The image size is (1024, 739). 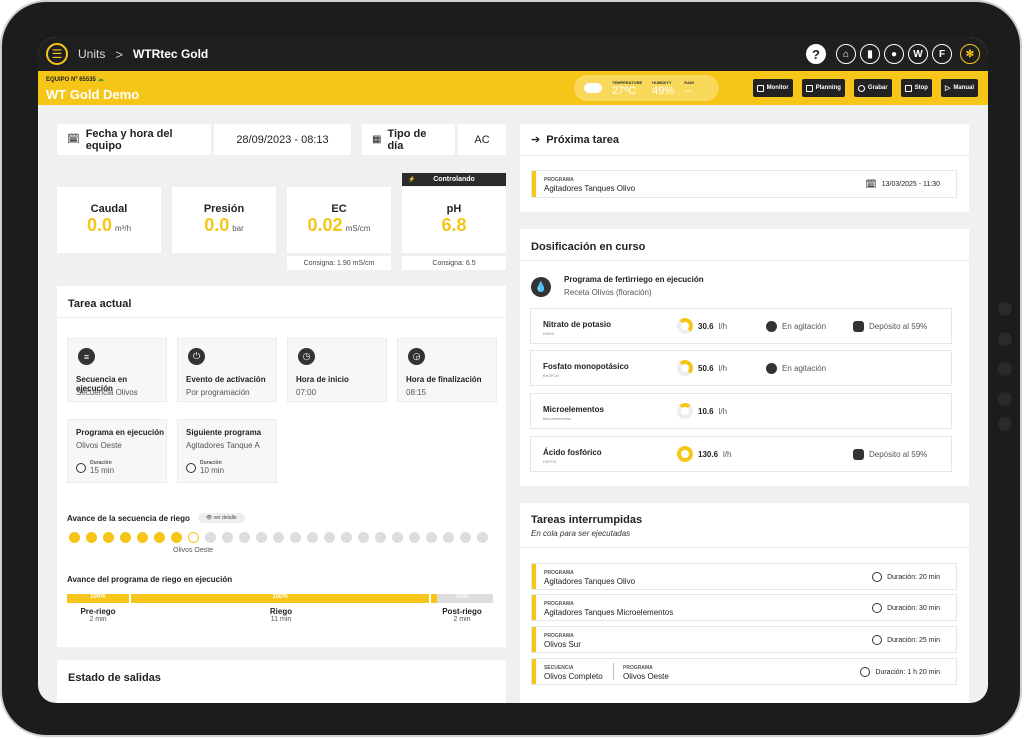 I want to click on ec-label: EC, so click(x=339, y=209).